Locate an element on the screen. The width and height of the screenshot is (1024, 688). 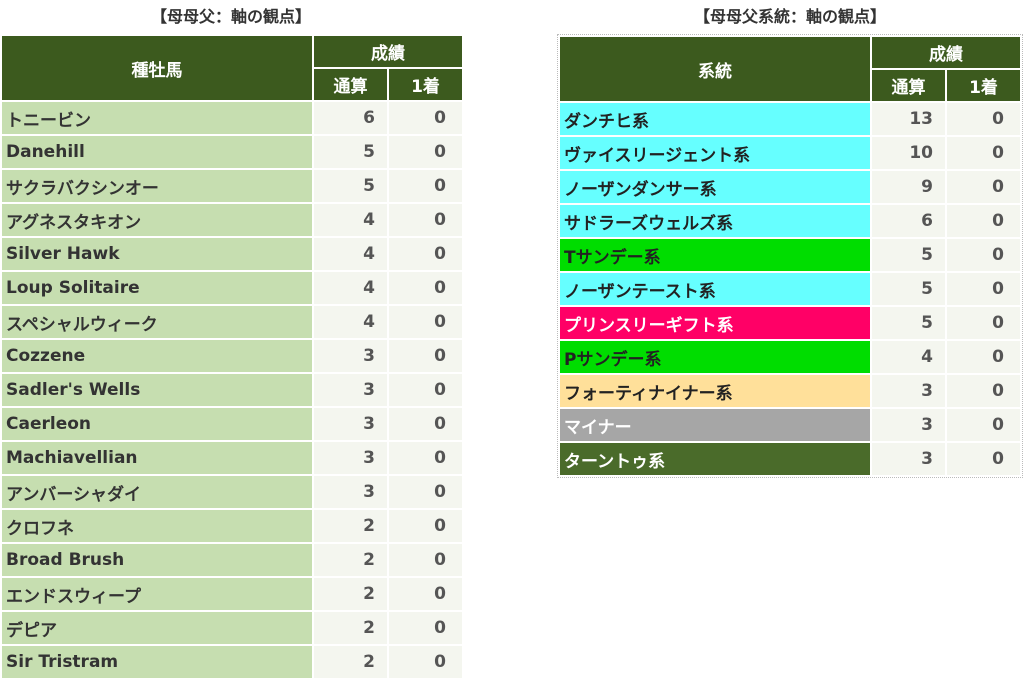
header-sire: 種牡馬 is located at coordinates (157, 68).